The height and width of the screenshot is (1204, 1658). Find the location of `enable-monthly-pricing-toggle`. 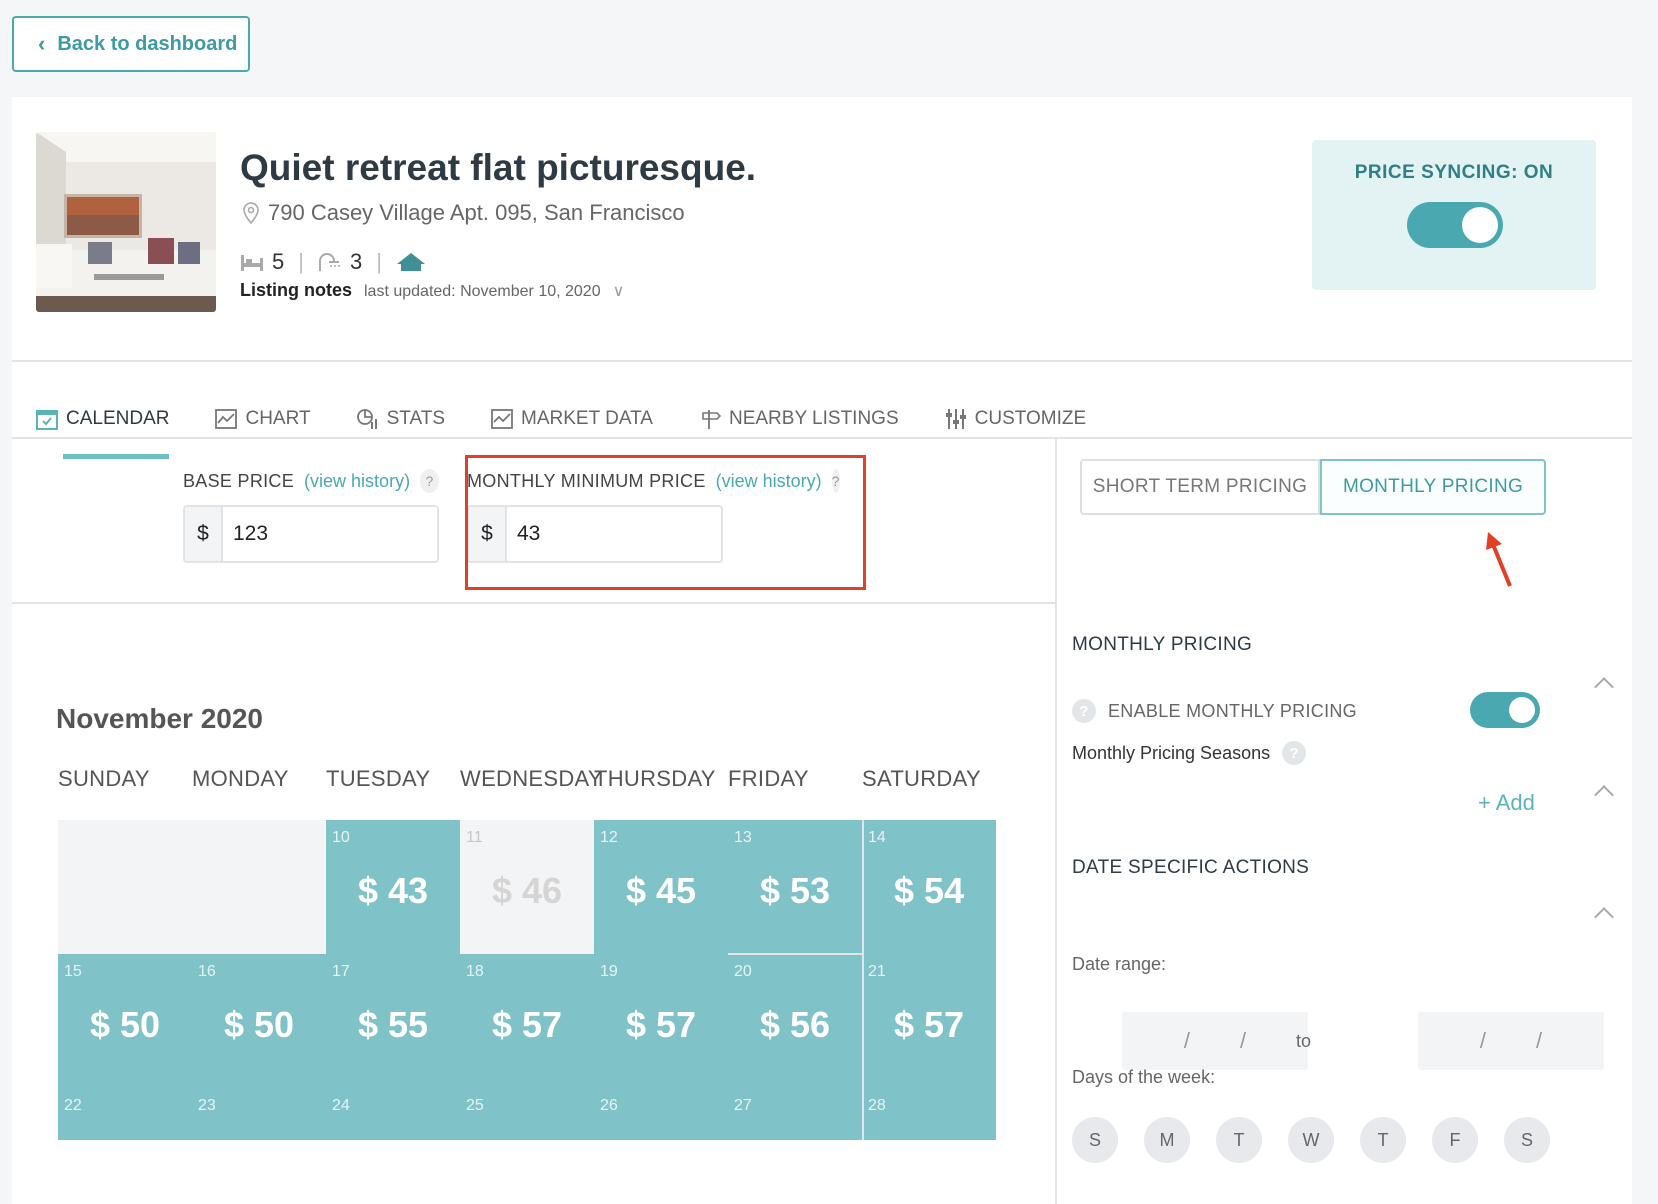

enable-monthly-pricing-toggle is located at coordinates (1505, 710).